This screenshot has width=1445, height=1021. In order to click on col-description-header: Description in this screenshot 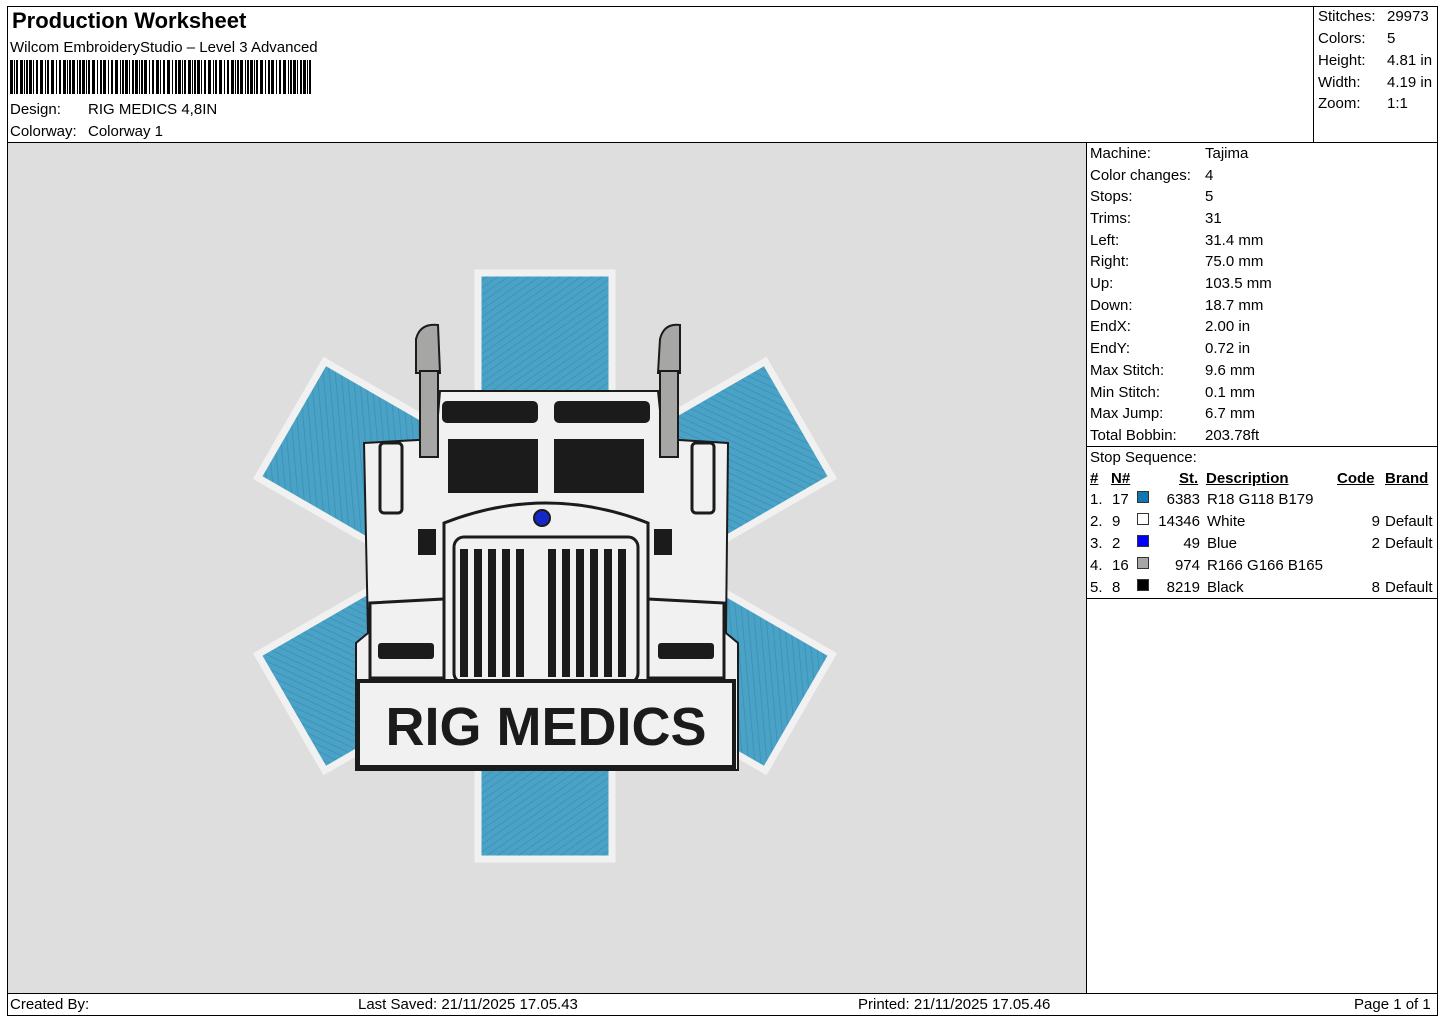, I will do `click(1247, 478)`.